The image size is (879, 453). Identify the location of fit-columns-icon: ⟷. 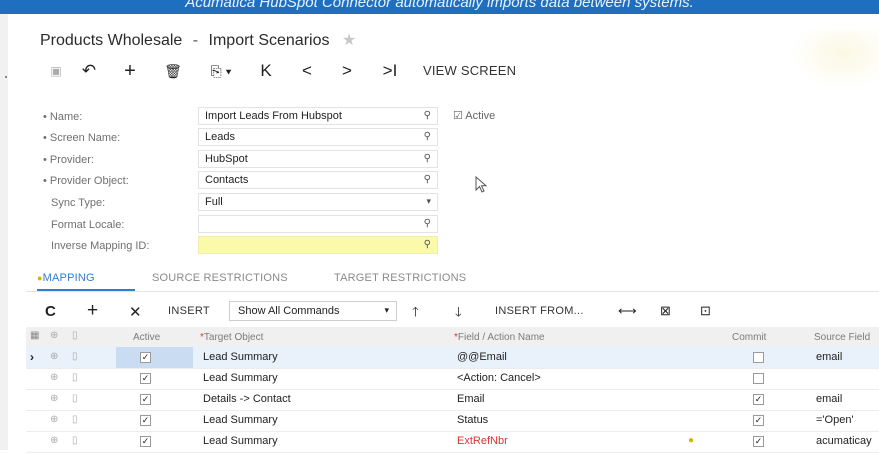
(627, 311).